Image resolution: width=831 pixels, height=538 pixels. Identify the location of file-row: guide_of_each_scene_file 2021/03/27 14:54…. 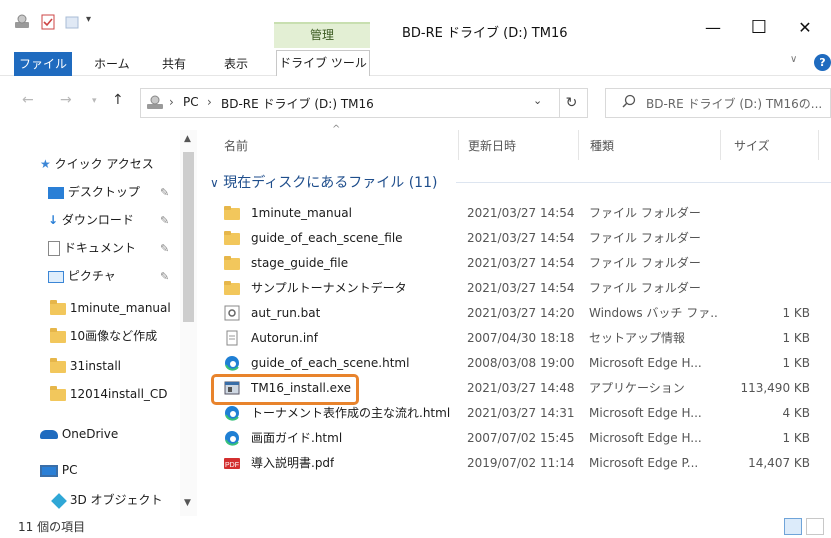
(518, 238).